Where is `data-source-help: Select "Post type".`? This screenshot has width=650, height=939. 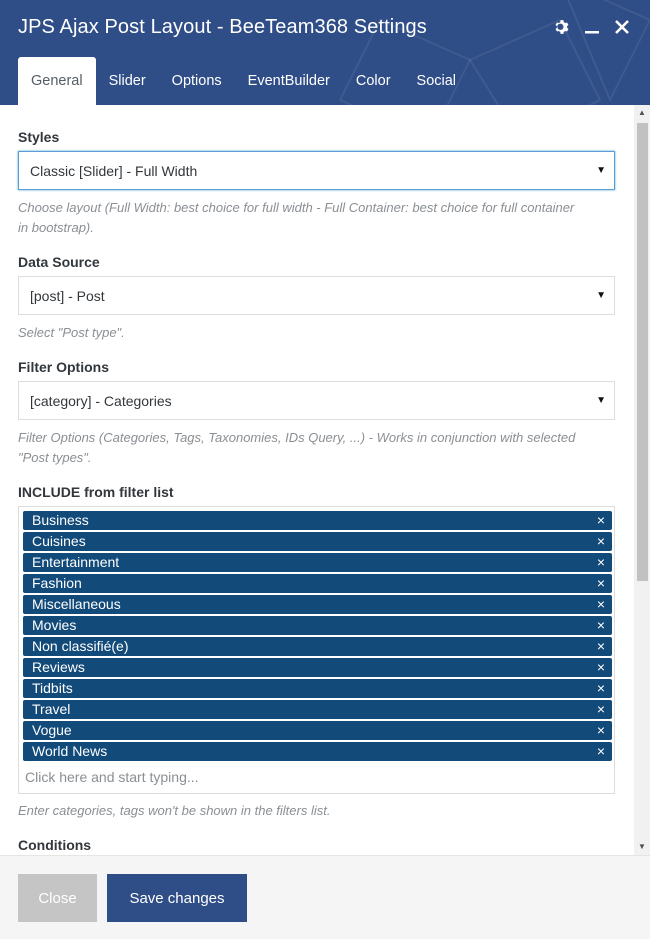 data-source-help: Select "Post type". is located at coordinates (71, 332).